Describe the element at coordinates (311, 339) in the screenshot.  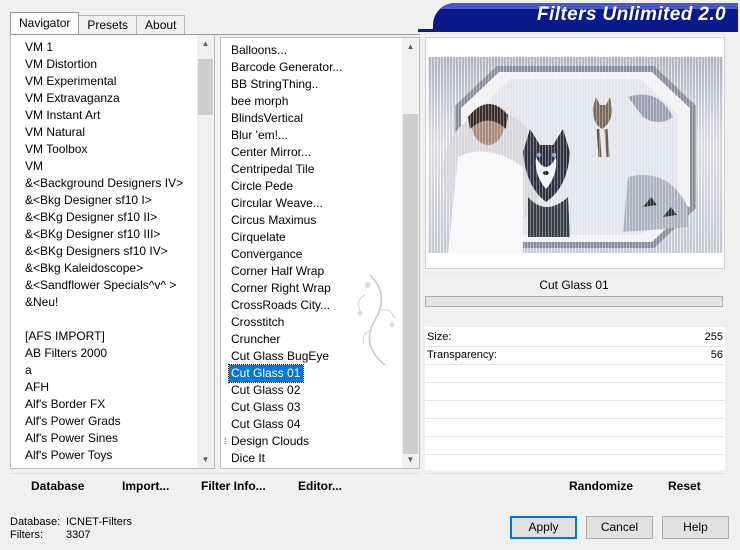
I see `filter-item: Cruncher` at that location.